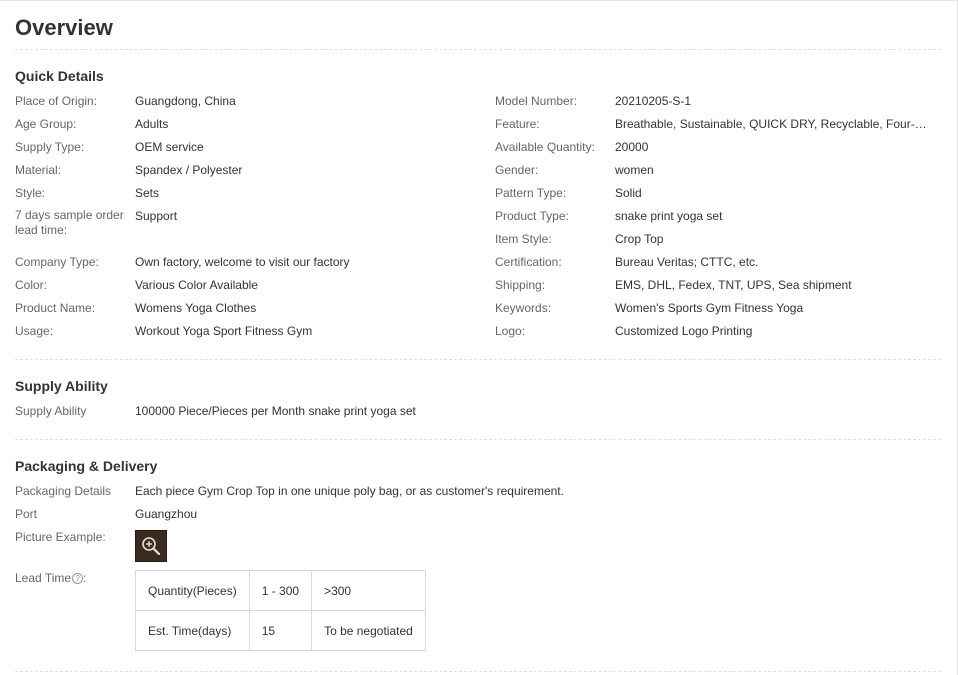 The image size is (958, 675). Describe the element at coordinates (69, 222) in the screenshot. I see `detail-label: 7 days sample order lead time:` at that location.